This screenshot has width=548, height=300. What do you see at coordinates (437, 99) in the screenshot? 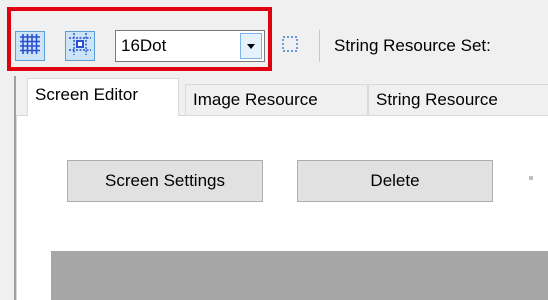
I see `tab-label: String Resource` at bounding box center [437, 99].